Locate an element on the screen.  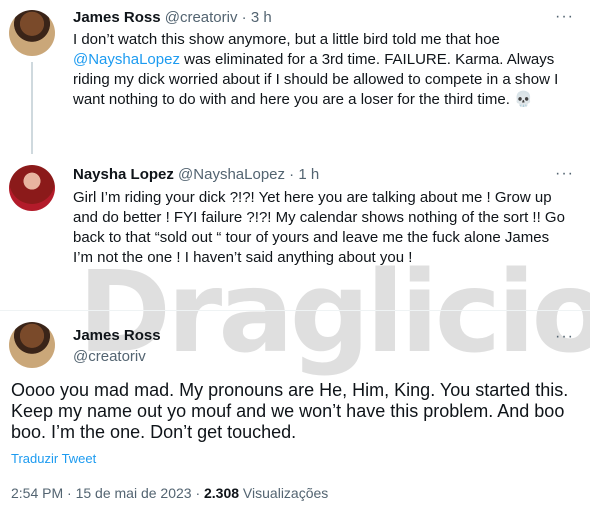
display-name: James Ross is located at coordinates (117, 335).